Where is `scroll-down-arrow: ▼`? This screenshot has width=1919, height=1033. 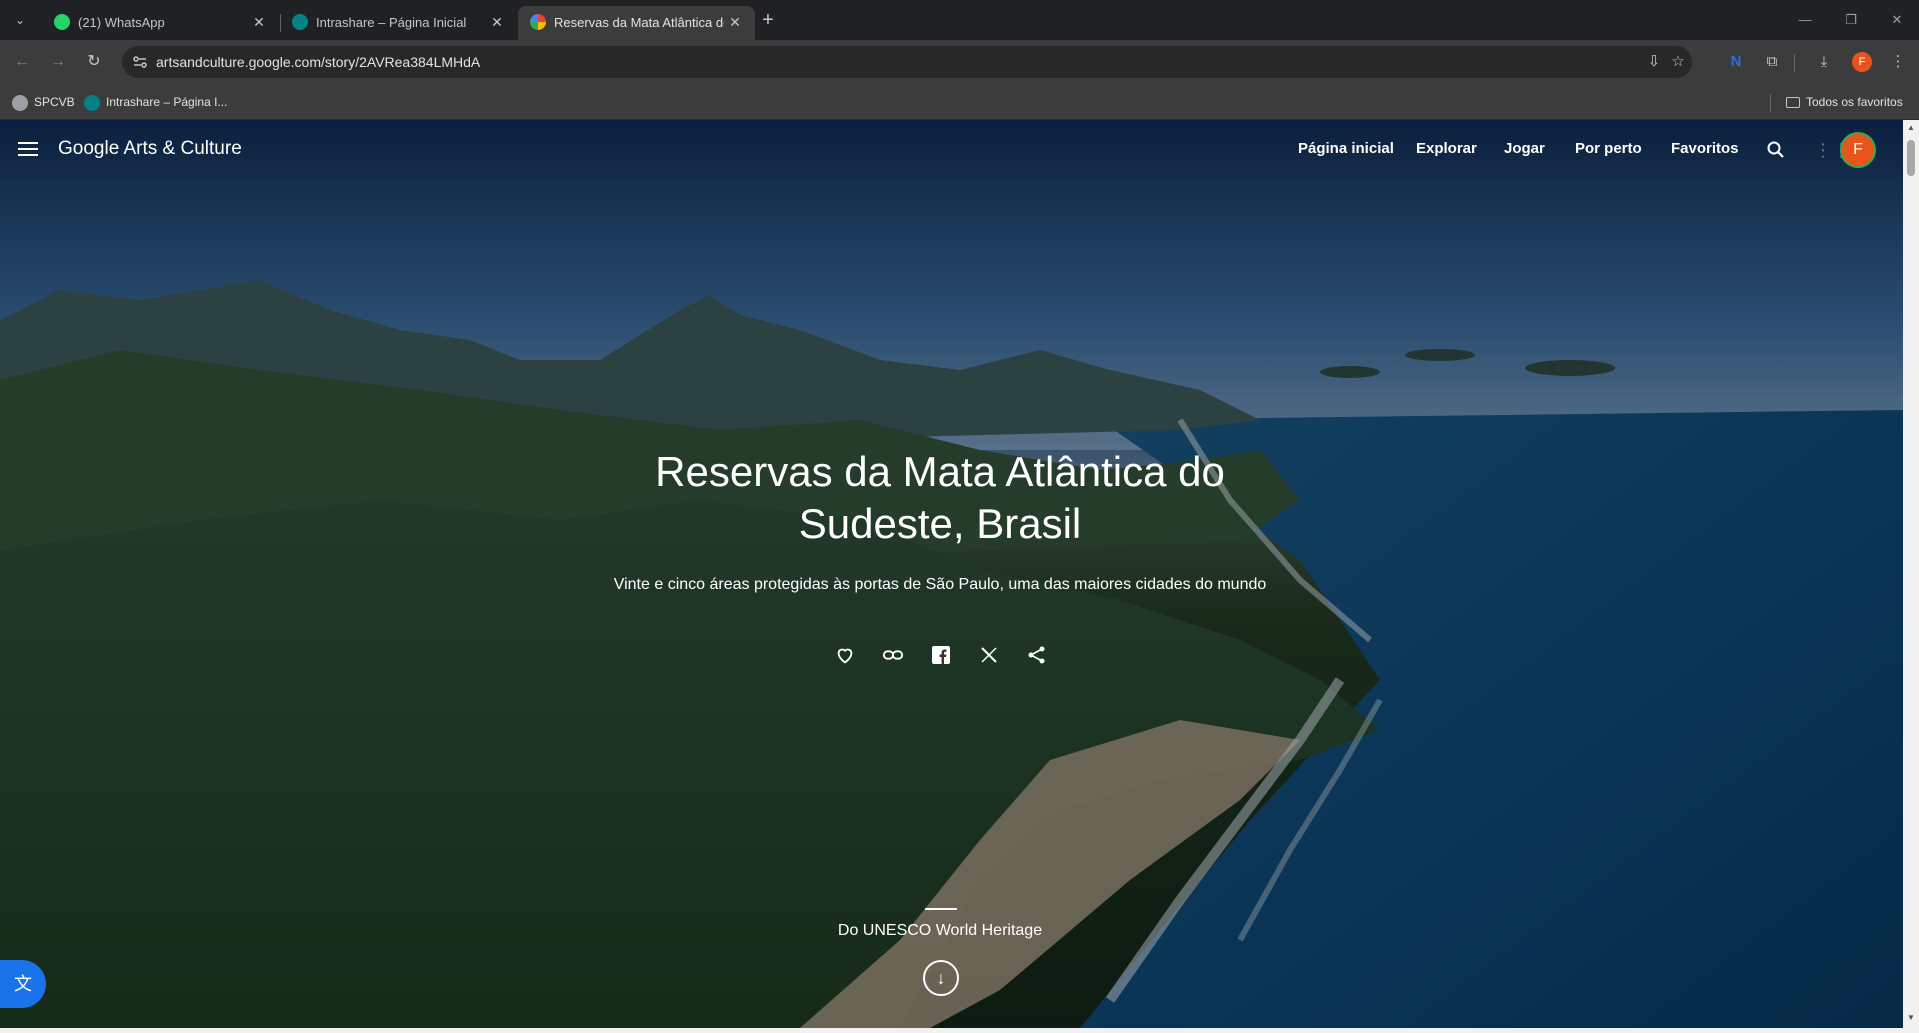
scroll-down-arrow: ▼ is located at coordinates (1911, 1018).